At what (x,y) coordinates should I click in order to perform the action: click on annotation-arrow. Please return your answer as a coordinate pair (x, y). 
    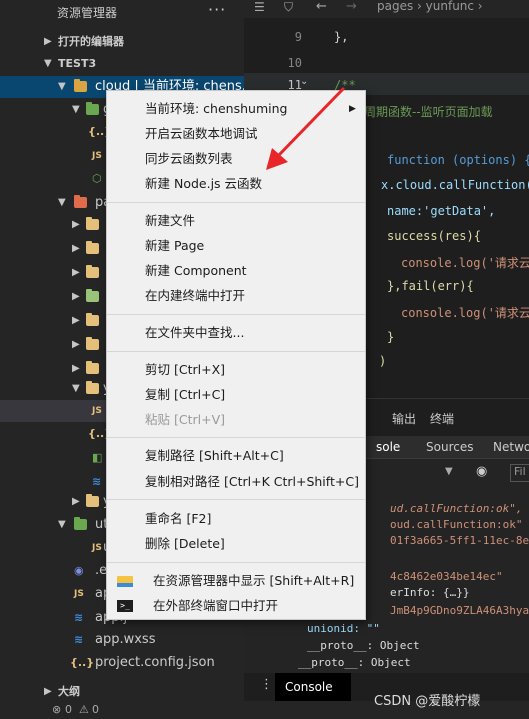
    Looking at the image, I should click on (305, 128).